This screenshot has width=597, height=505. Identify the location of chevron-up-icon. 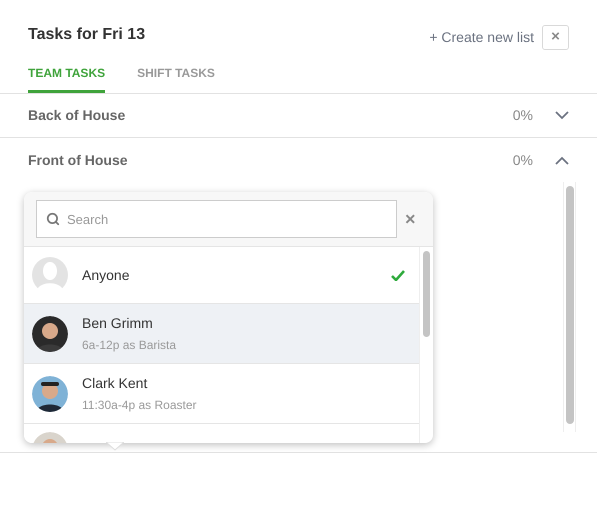
(562, 160).